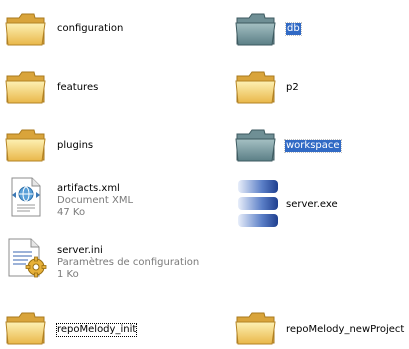 This screenshot has width=409, height=349. What do you see at coordinates (292, 87) in the screenshot?
I see `item-label: p2` at bounding box center [292, 87].